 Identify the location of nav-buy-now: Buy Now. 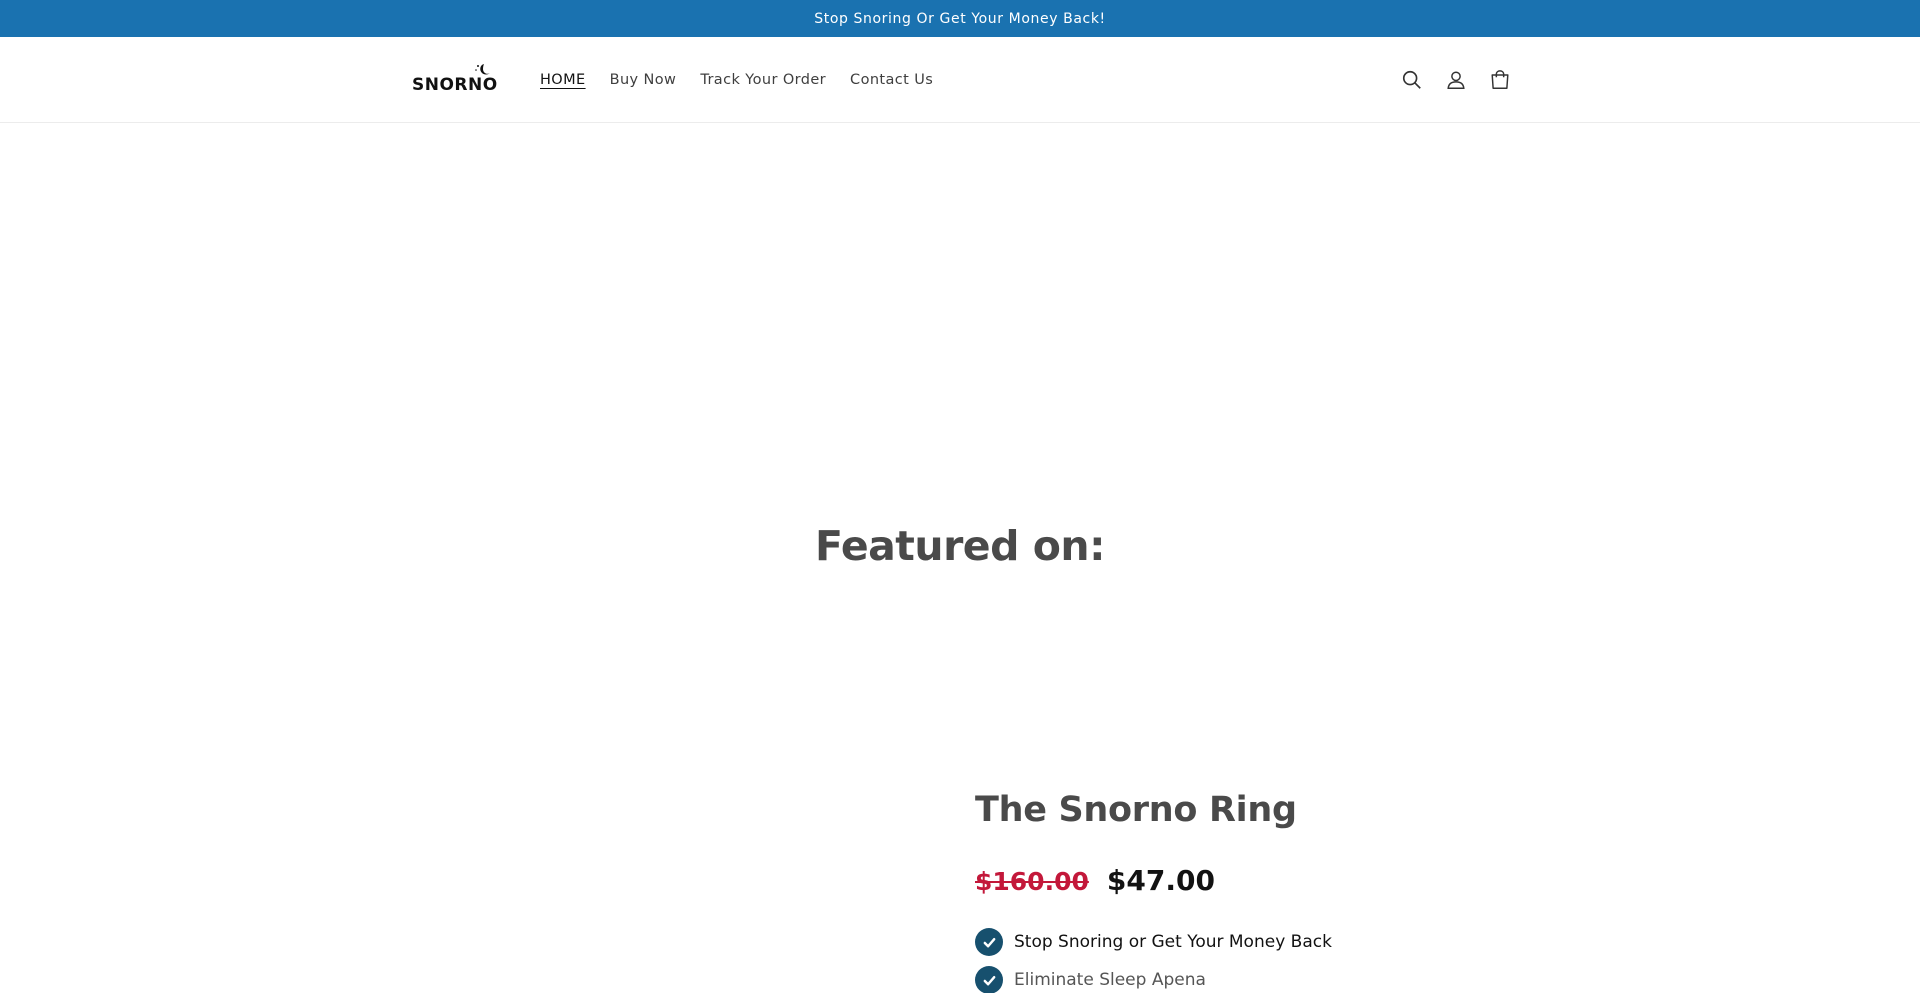
(643, 80).